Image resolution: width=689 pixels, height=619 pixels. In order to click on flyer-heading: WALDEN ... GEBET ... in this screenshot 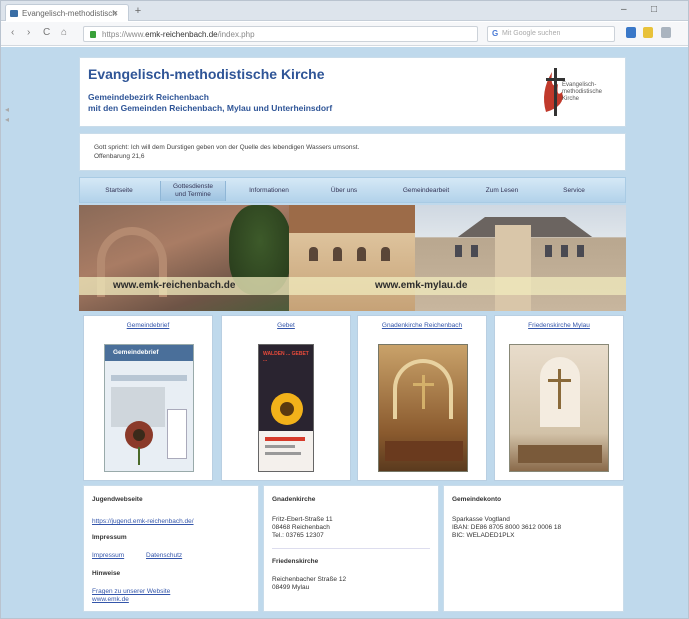, I will do `click(286, 357)`.